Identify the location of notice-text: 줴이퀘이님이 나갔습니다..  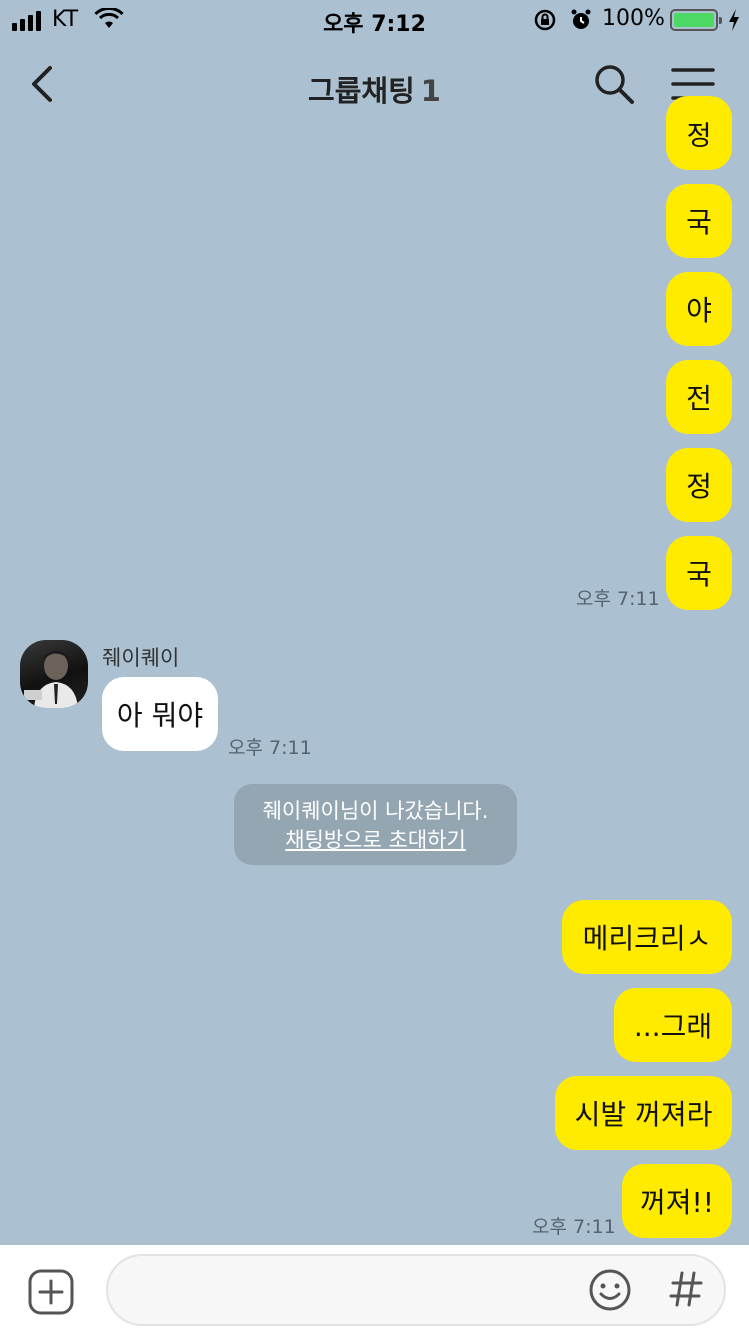
(375, 811).